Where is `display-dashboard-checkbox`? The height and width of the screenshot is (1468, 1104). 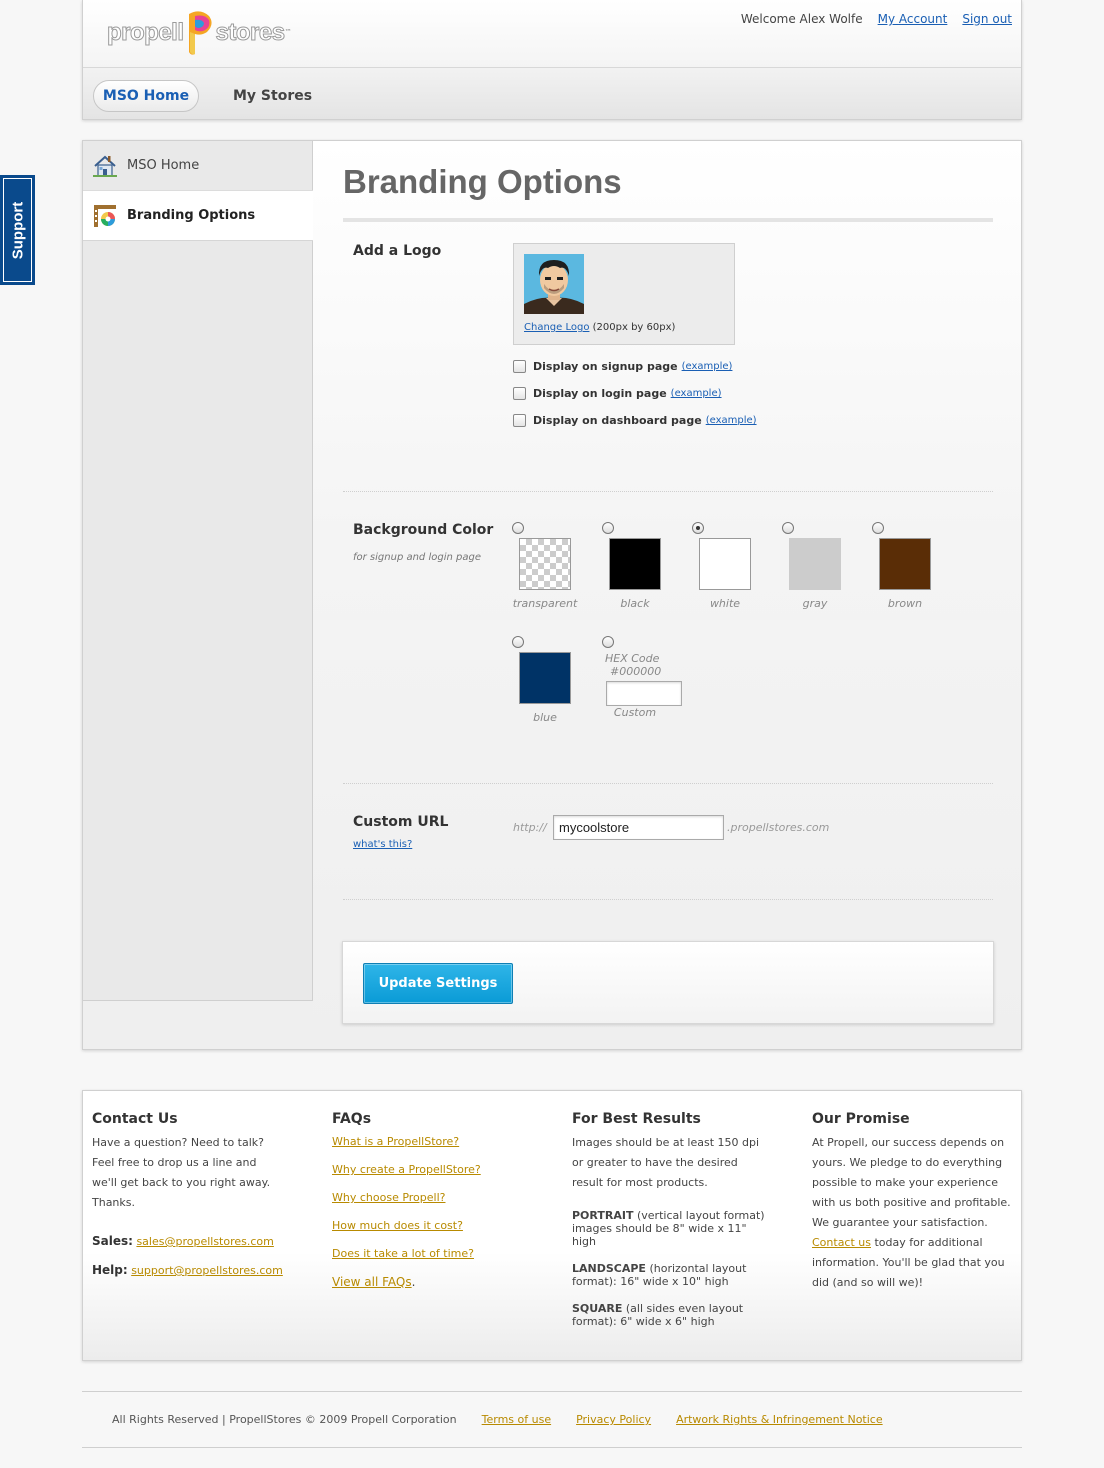 display-dashboard-checkbox is located at coordinates (519, 420).